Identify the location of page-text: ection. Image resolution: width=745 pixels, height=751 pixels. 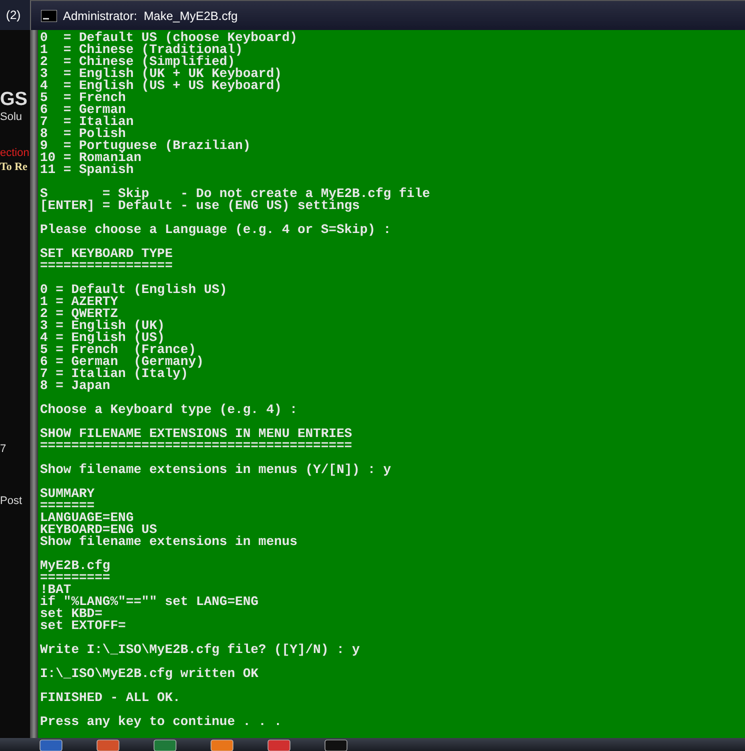
(15, 153).